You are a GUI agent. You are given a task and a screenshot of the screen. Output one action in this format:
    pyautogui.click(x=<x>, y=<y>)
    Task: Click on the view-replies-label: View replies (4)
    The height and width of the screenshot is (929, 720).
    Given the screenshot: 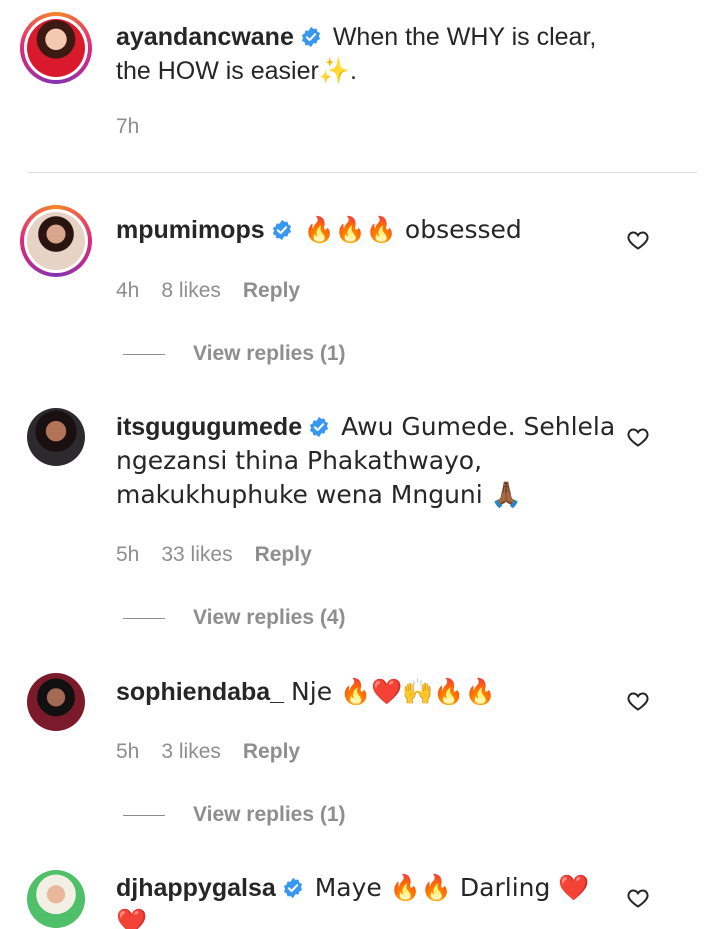 What is the action you would take?
    pyautogui.click(x=269, y=617)
    